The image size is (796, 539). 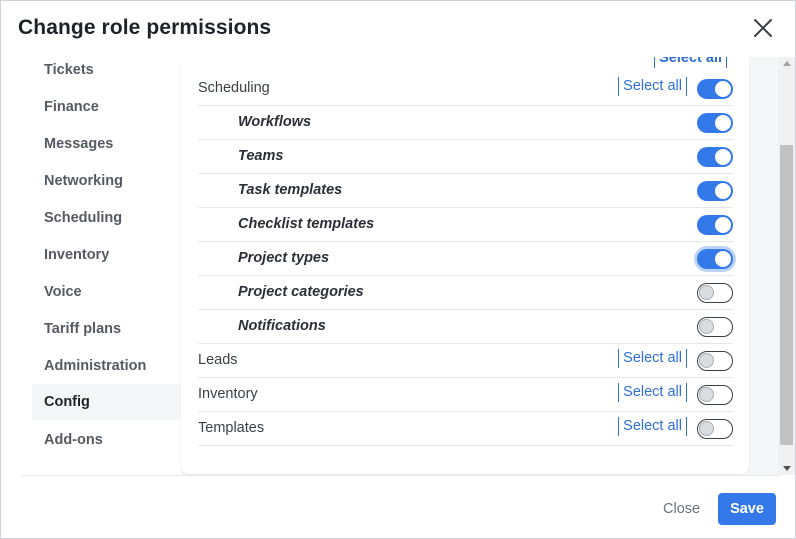 I want to click on permission-row-checklist-templates: Checklist templates, so click(x=465, y=225).